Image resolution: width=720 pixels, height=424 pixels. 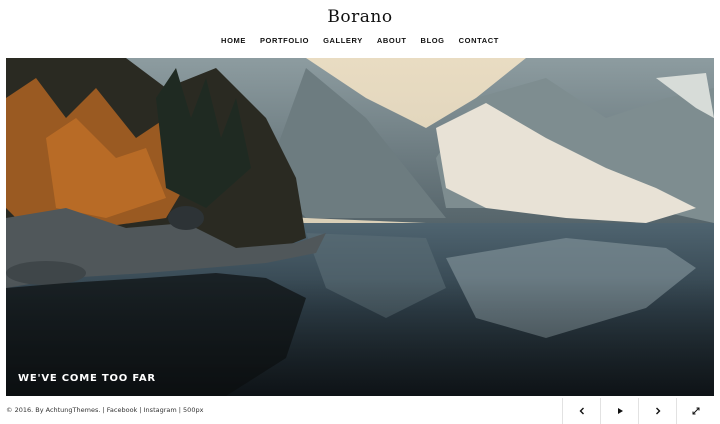 I want to click on play-button, so click(x=619, y=411).